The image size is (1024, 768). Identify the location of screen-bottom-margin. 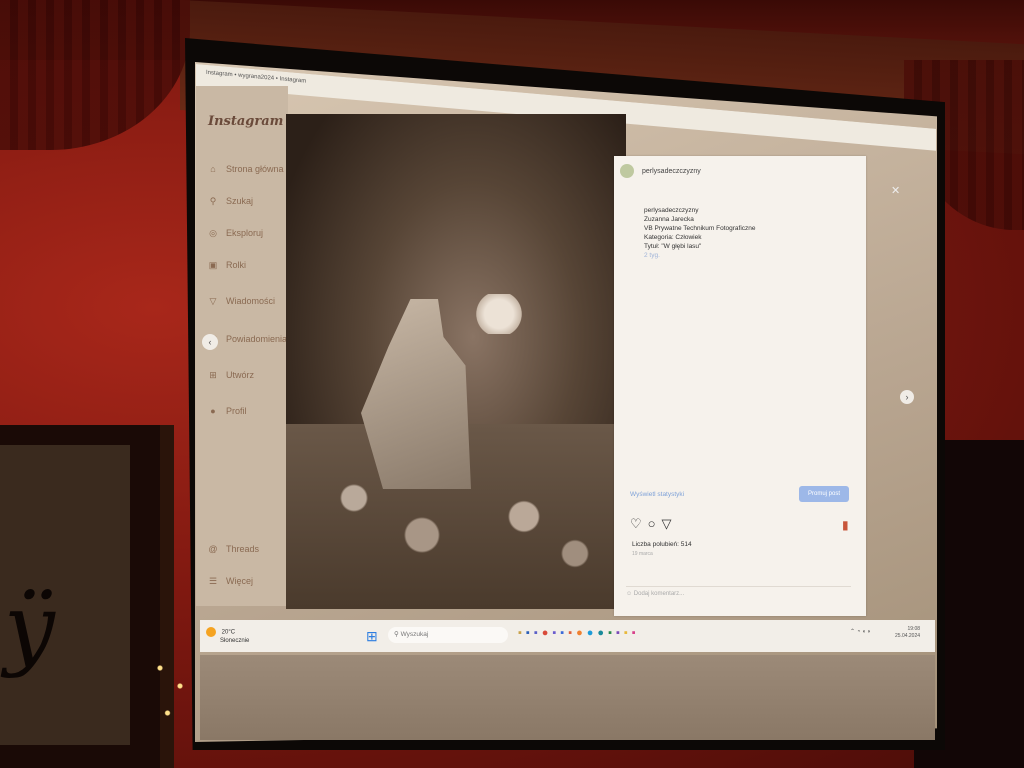
(567, 697).